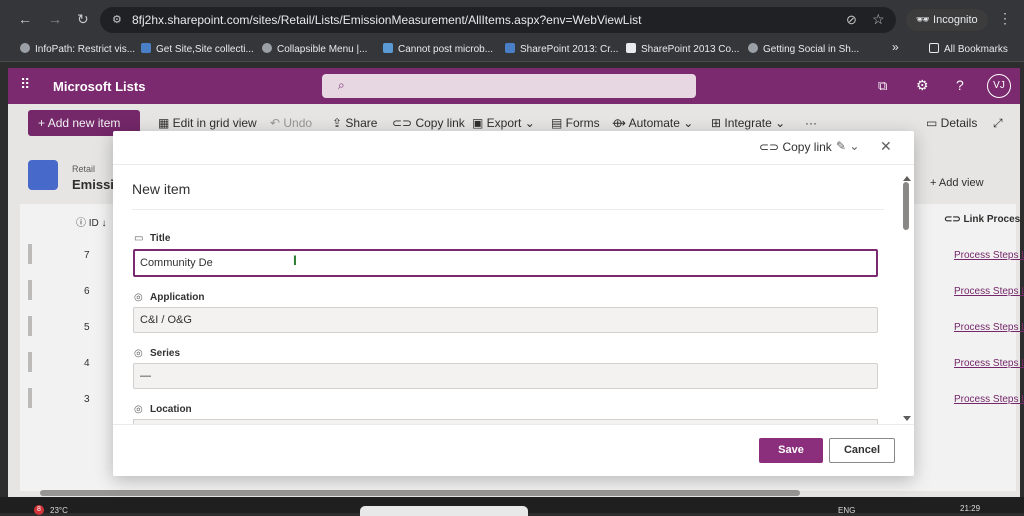  What do you see at coordinates (906, 299) in the screenshot?
I see `dialog-scrollbar` at bounding box center [906, 299].